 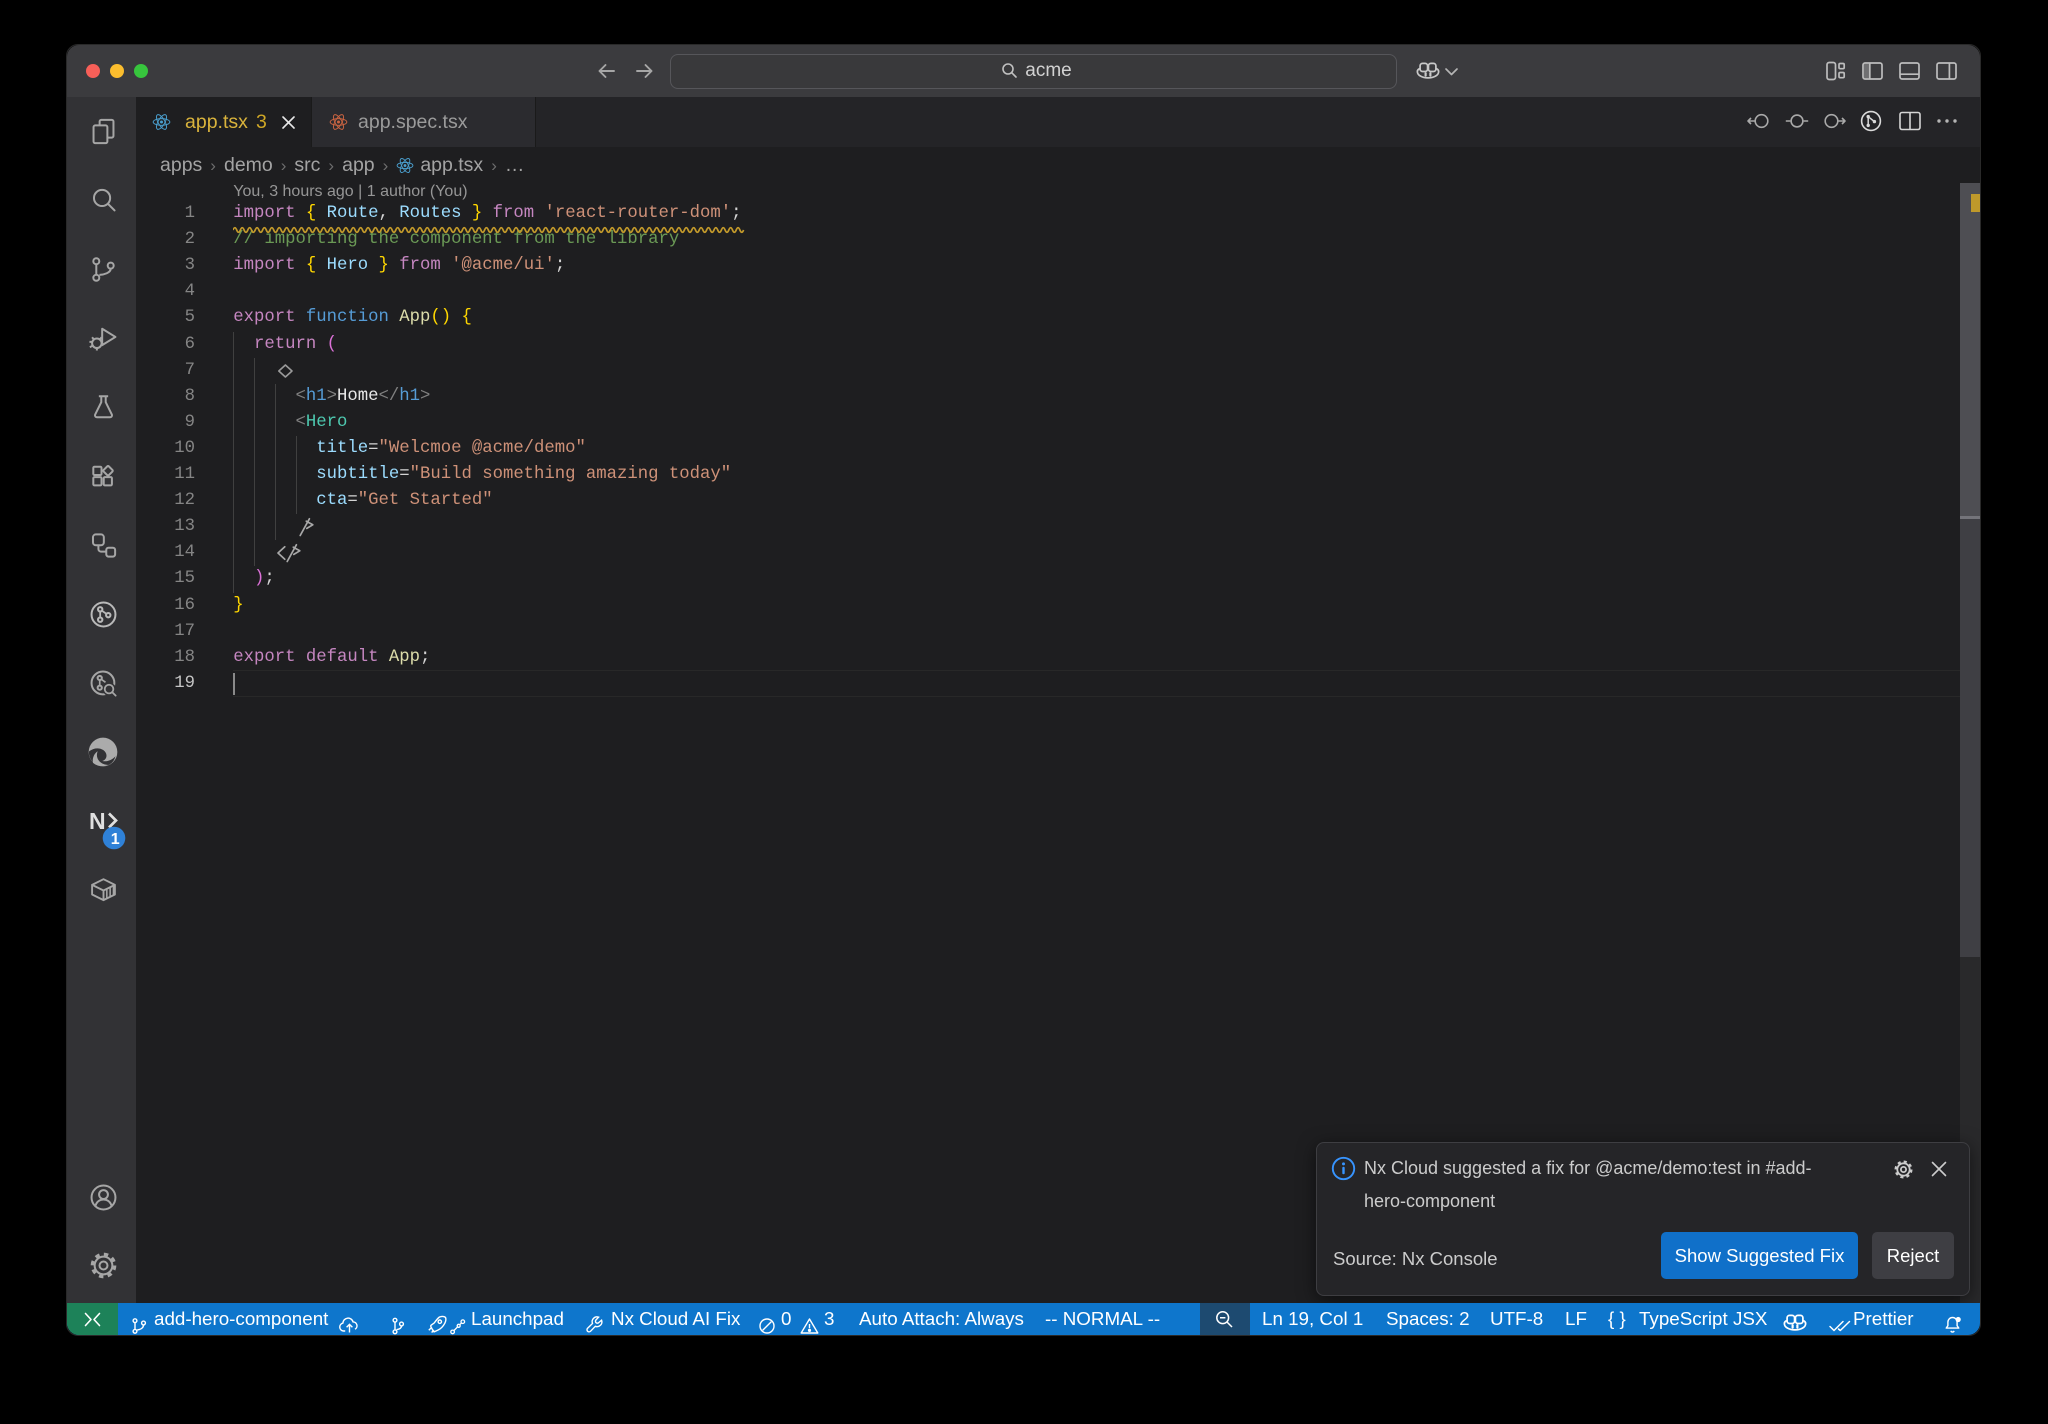 What do you see at coordinates (115, 839) in the screenshot?
I see `svg-text: 1` at bounding box center [115, 839].